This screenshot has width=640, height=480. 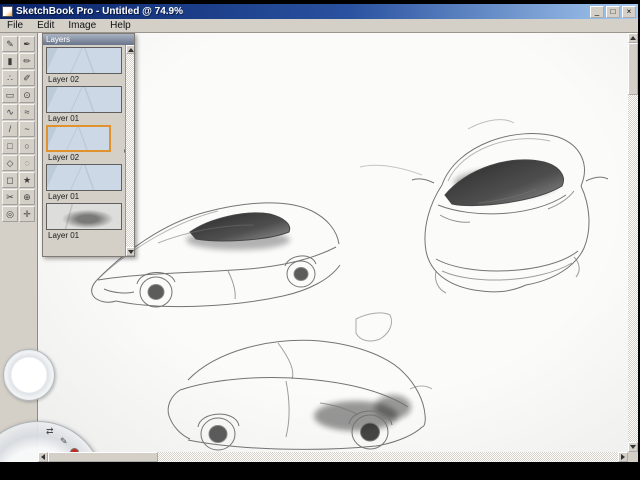 What do you see at coordinates (633, 242) in the screenshot?
I see `vertical-scrollbar` at bounding box center [633, 242].